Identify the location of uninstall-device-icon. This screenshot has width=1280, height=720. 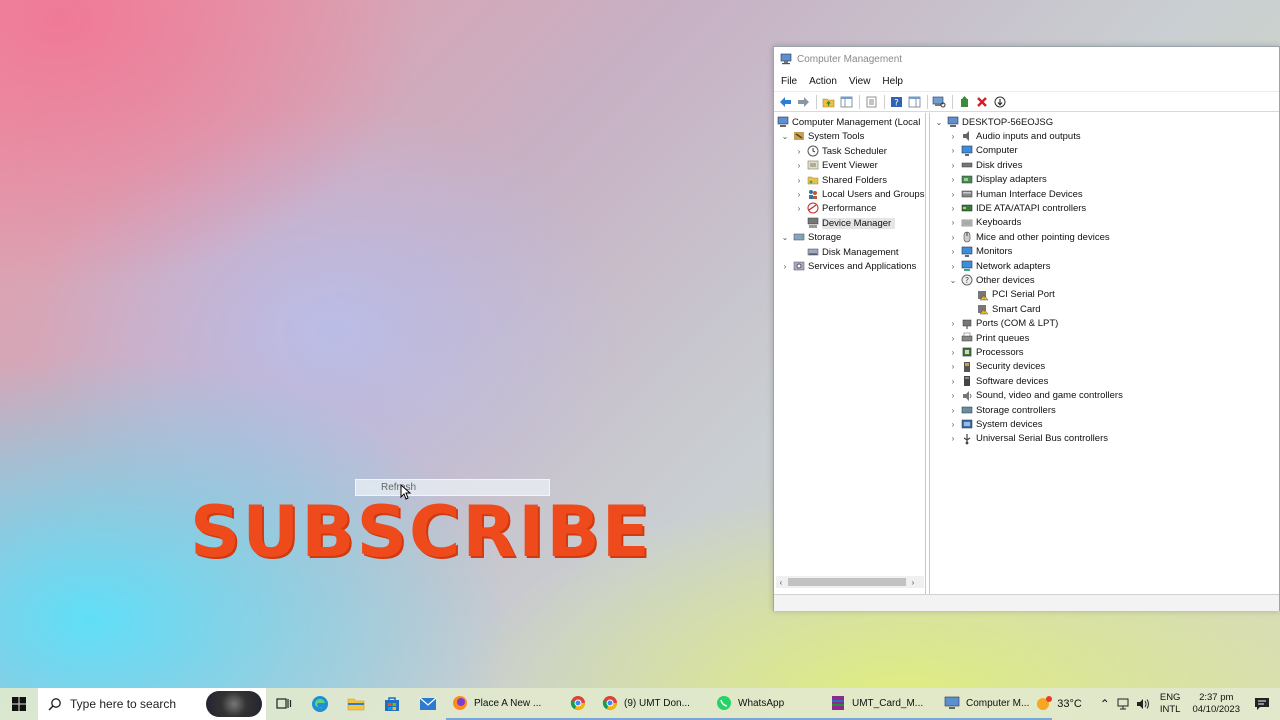
(982, 102).